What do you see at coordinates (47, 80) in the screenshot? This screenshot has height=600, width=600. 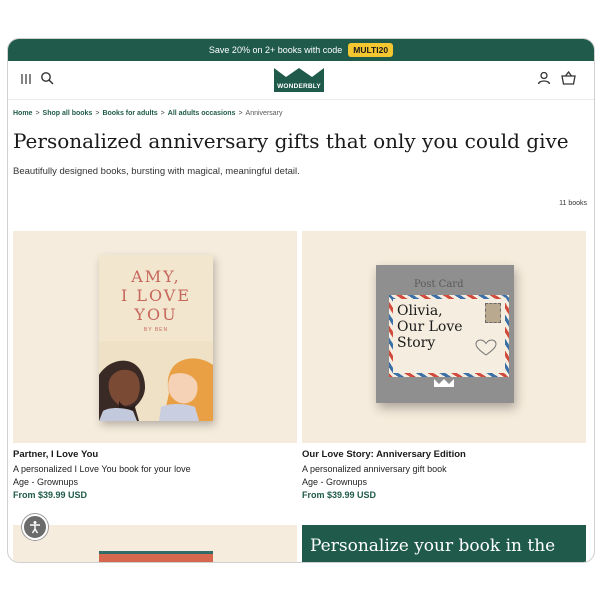 I see `search-icon` at bounding box center [47, 80].